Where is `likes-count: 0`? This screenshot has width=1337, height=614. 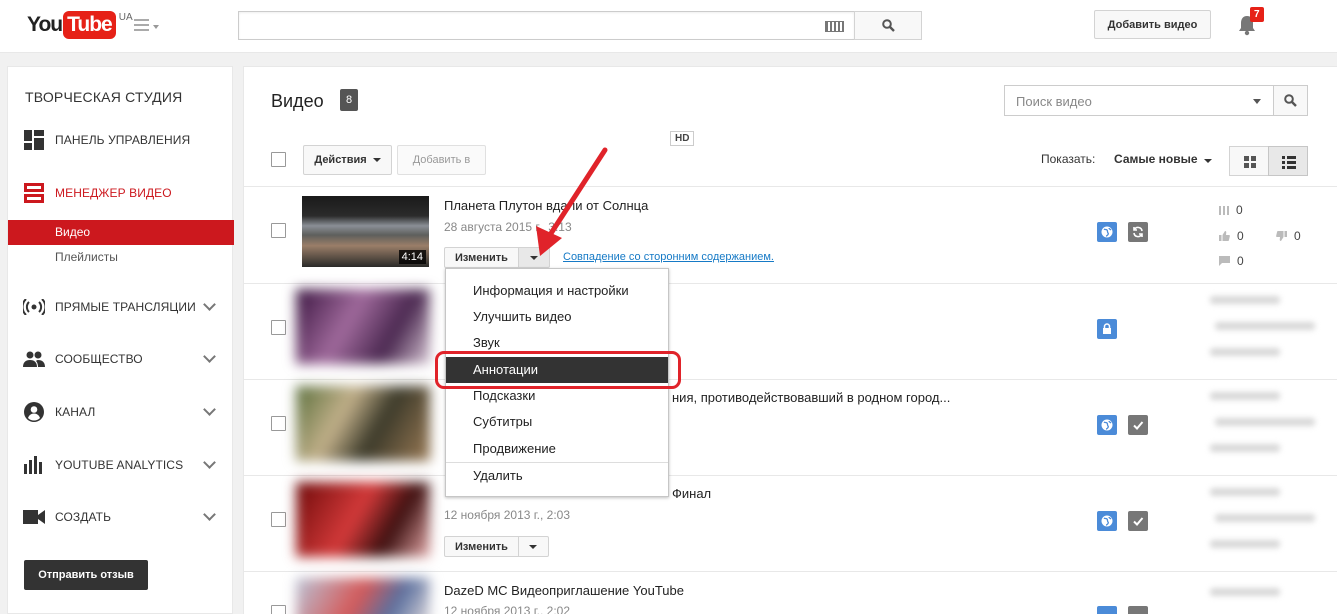
likes-count: 0 is located at coordinates (1240, 236).